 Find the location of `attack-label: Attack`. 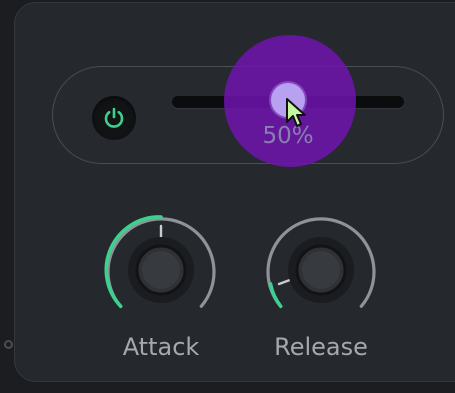

attack-label: Attack is located at coordinates (161, 347).